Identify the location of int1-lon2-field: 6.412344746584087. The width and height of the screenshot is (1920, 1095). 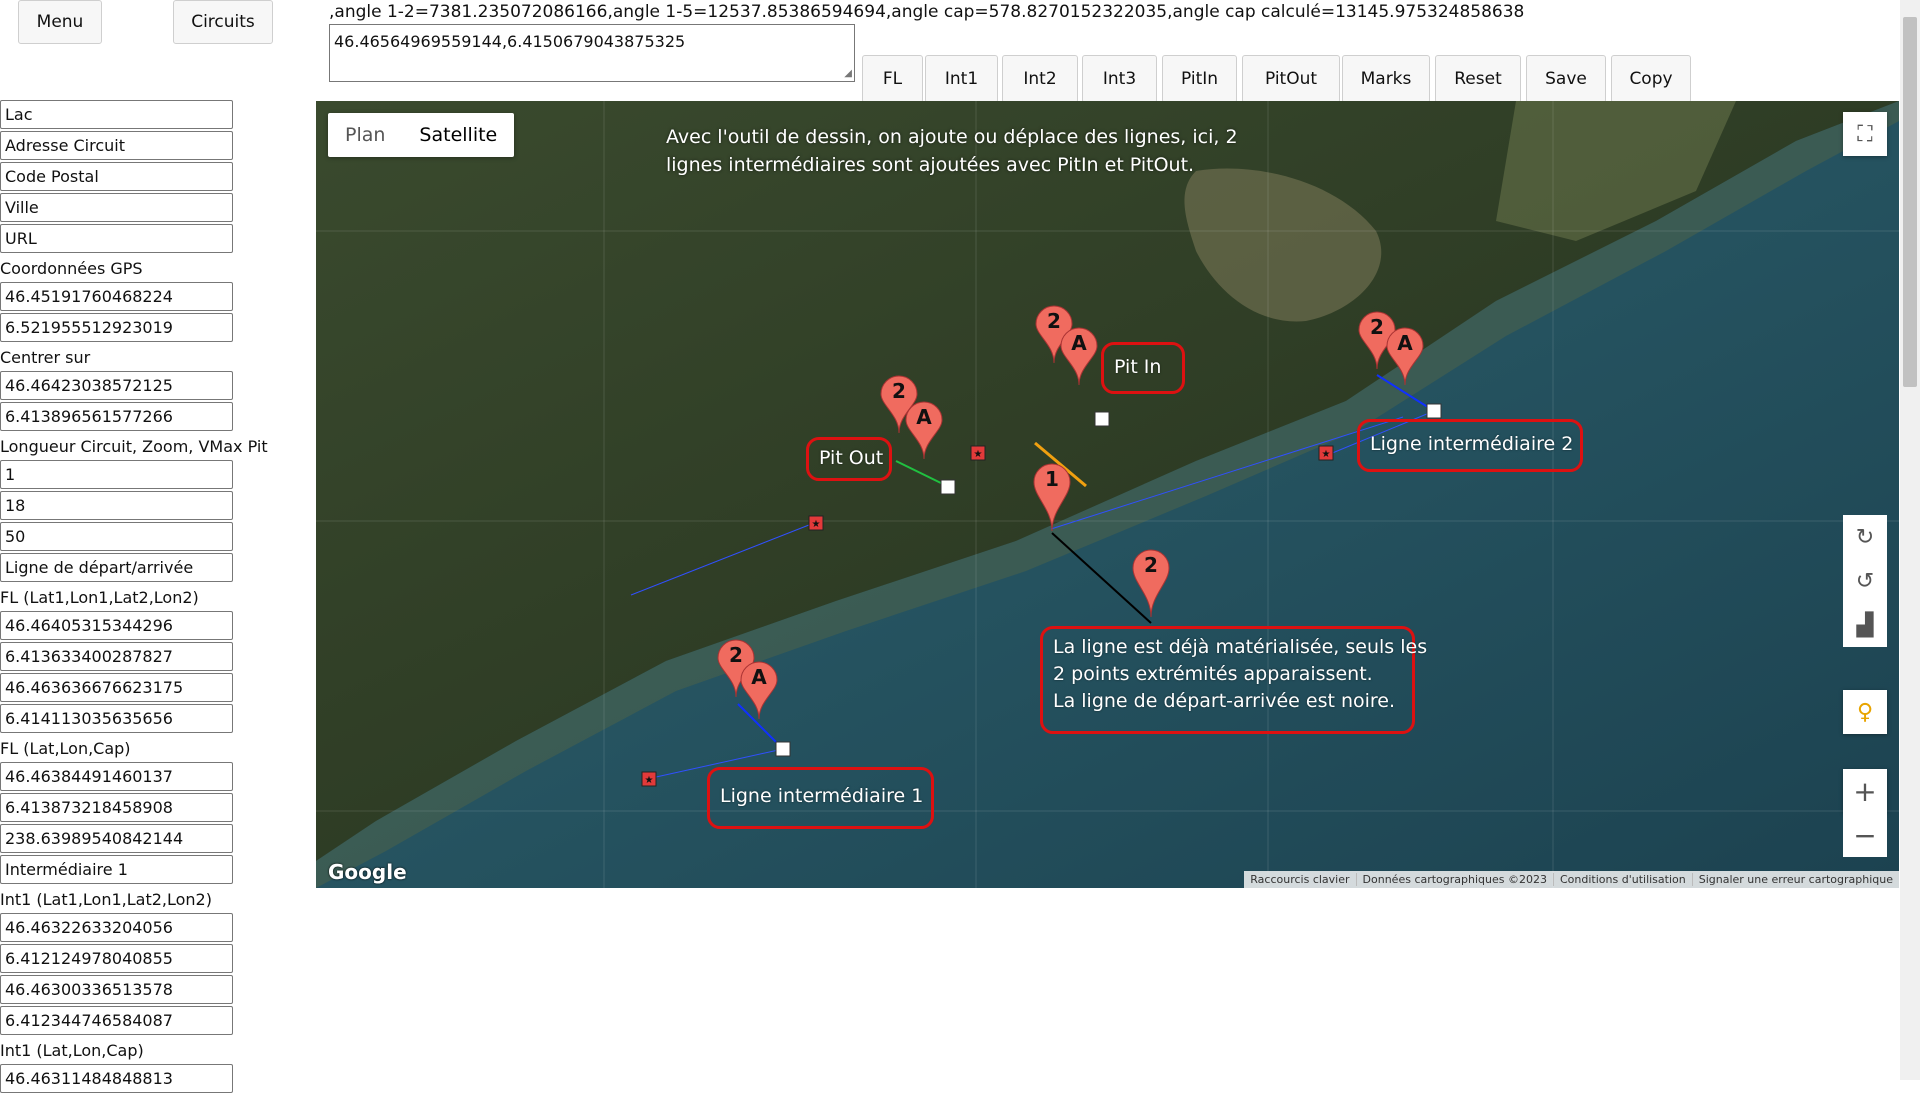
(116, 1020).